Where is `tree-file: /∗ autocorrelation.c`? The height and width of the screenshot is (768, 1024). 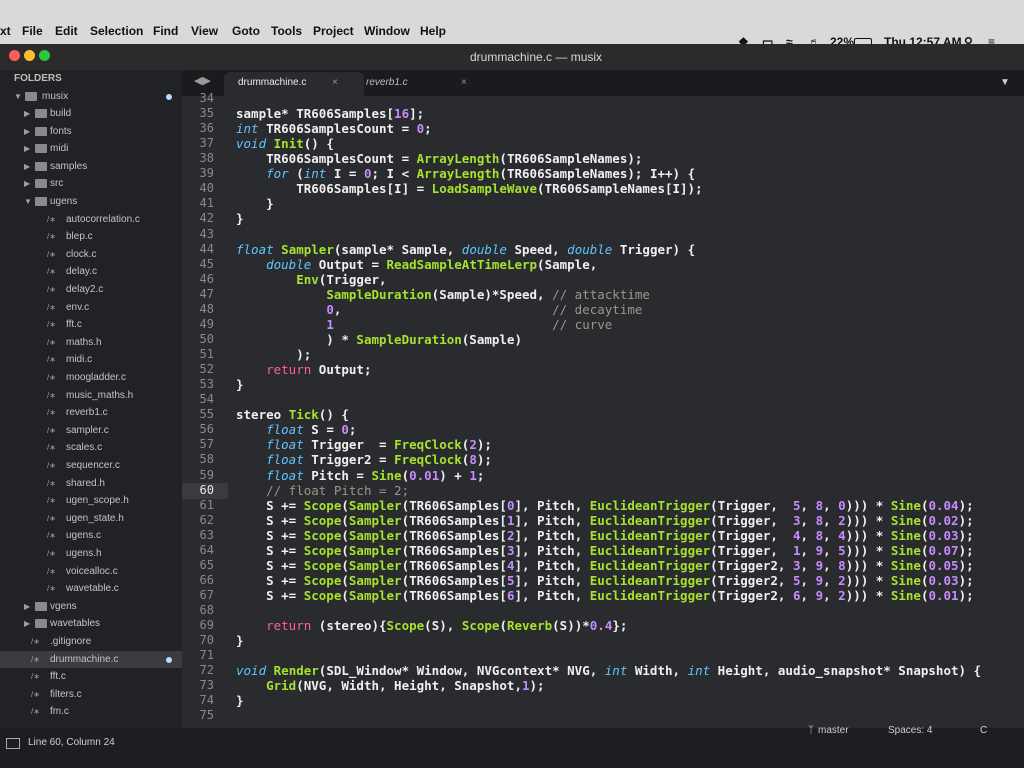
tree-file: /∗ autocorrelation.c is located at coordinates (91, 219).